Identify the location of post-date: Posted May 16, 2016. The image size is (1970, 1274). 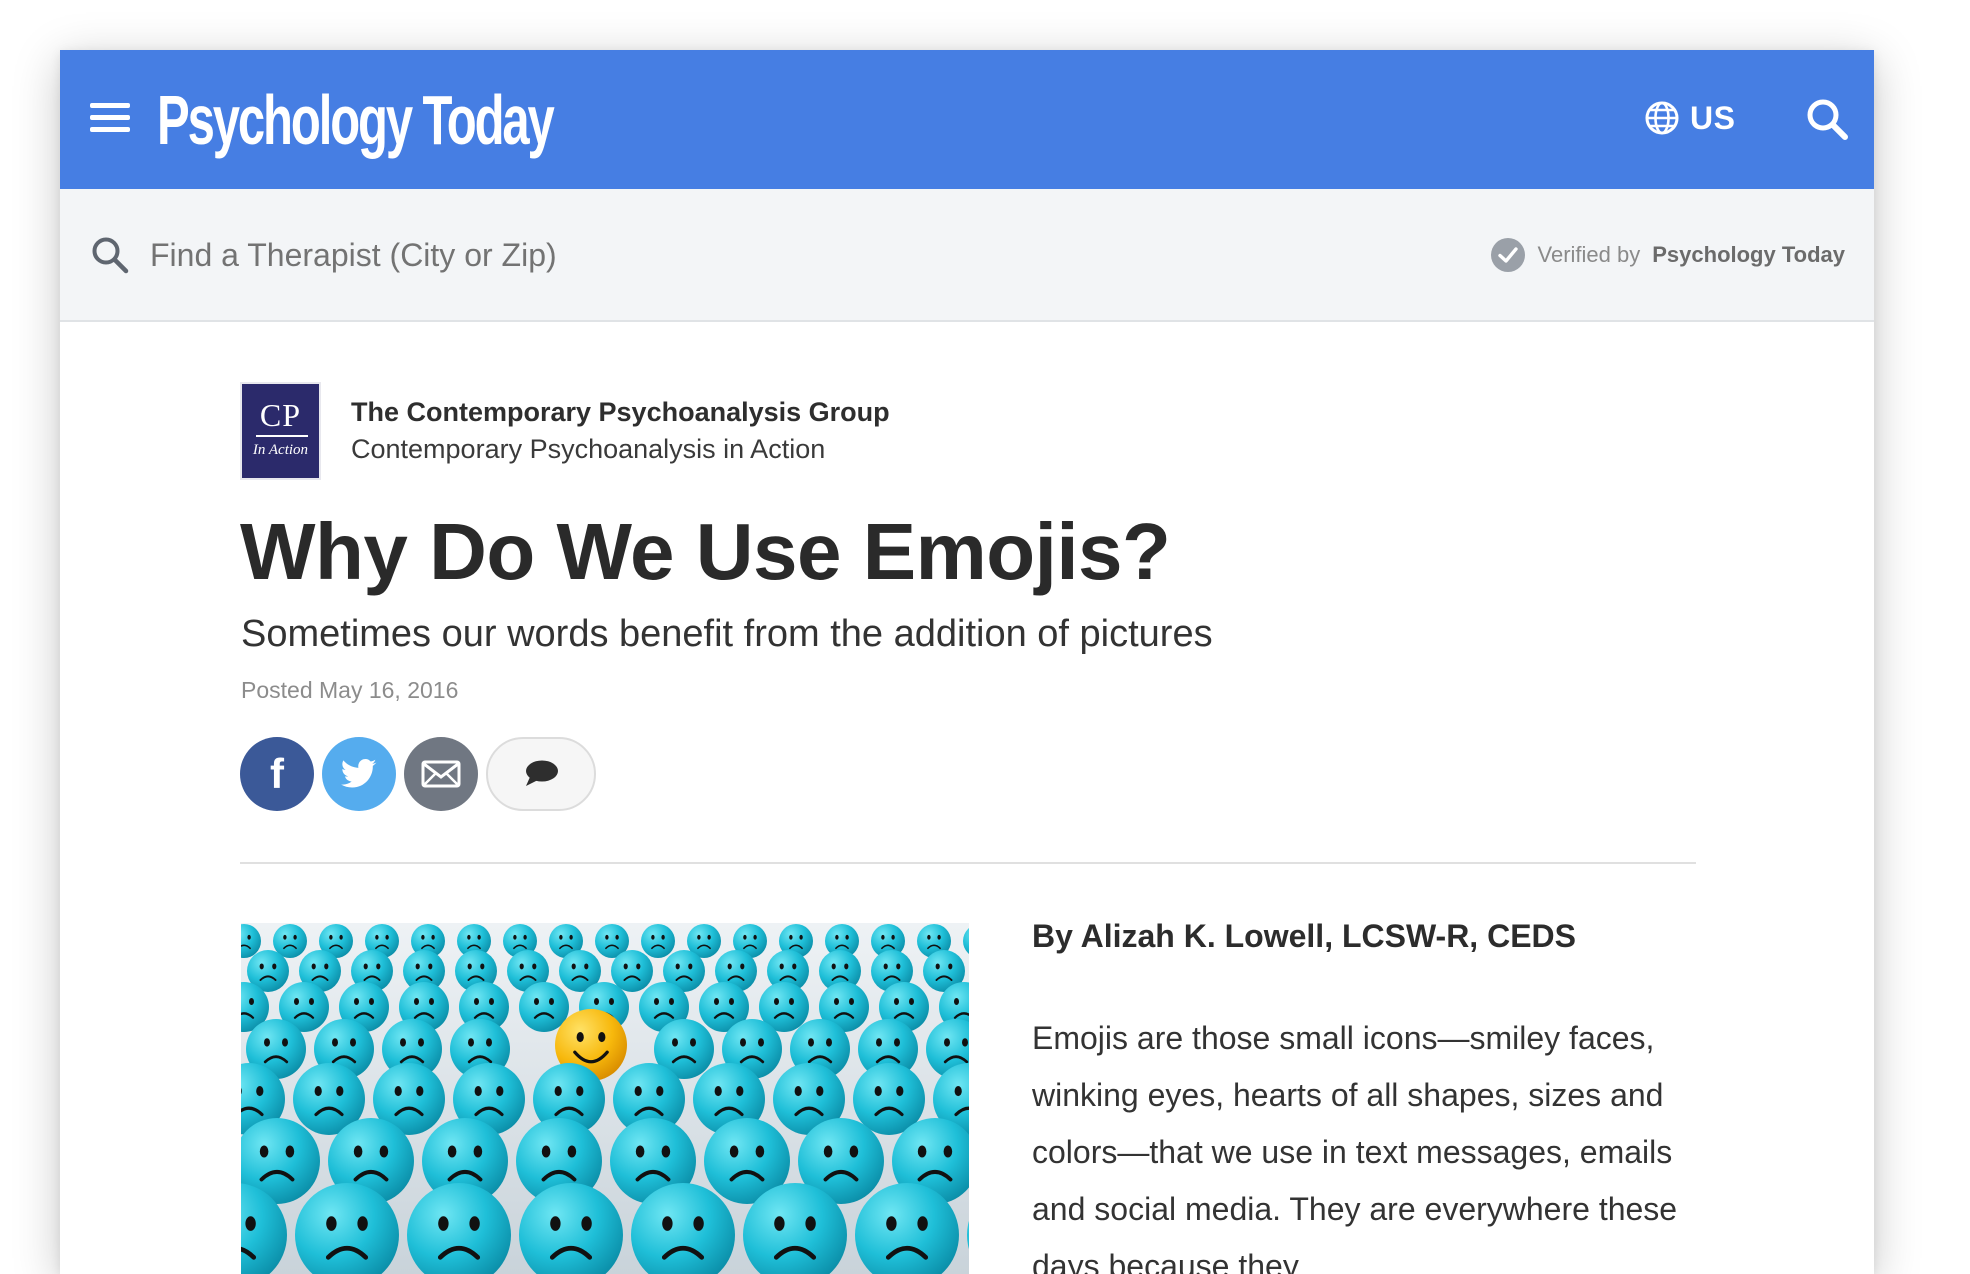
(350, 690).